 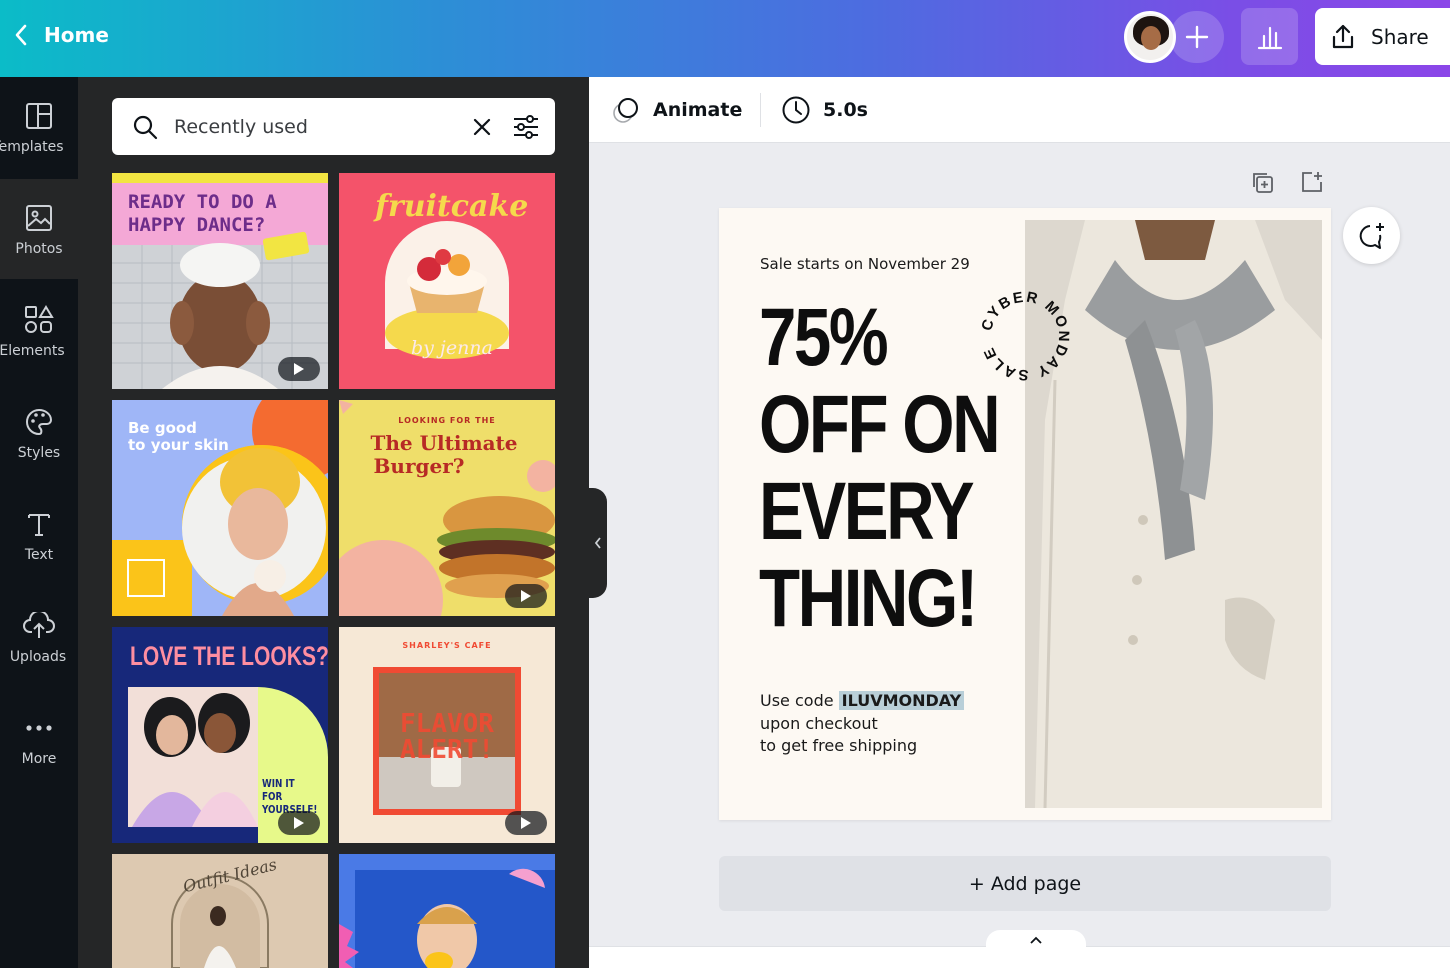 I want to click on template-title-line: Burger?, so click(x=419, y=466).